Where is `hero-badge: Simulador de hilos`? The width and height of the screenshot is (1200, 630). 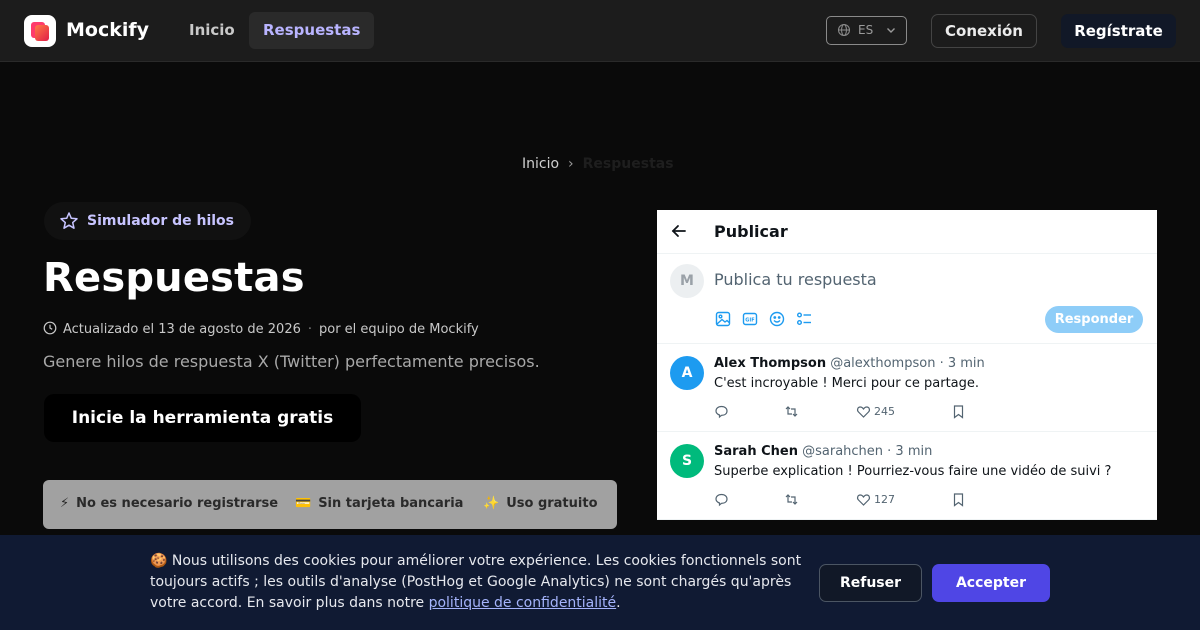 hero-badge: Simulador de hilos is located at coordinates (147, 221).